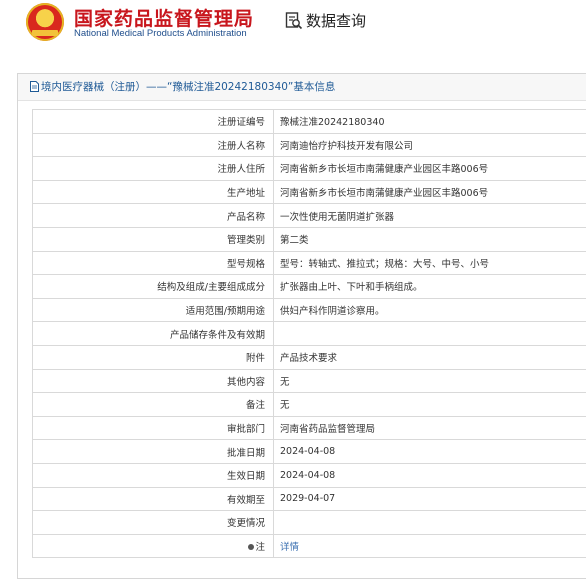 This screenshot has width=586, height=579. What do you see at coordinates (430, 122) in the screenshot?
I see `field-value: 豫械注准20242180340` at bounding box center [430, 122].